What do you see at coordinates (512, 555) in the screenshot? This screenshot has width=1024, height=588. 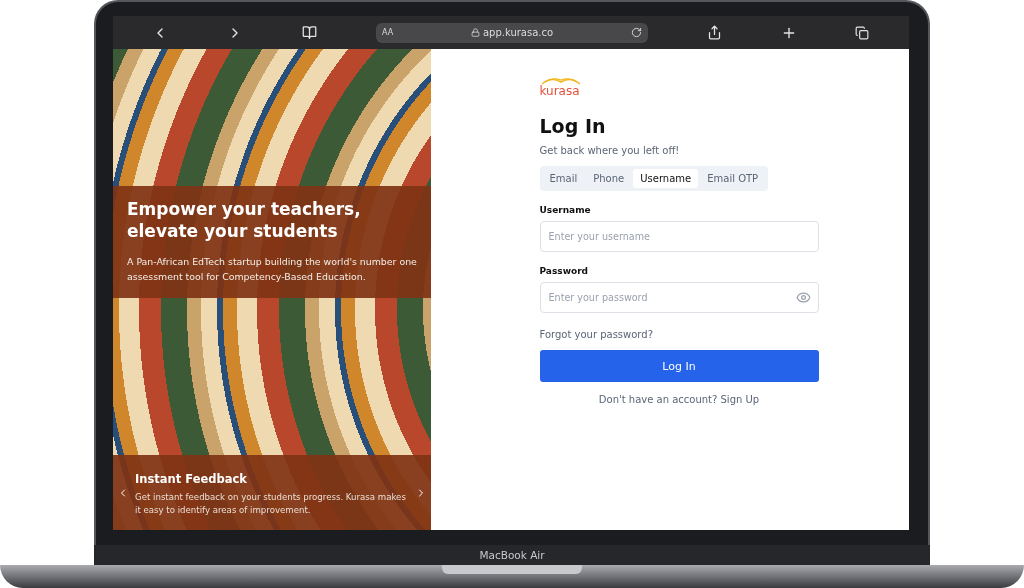 I see `device-label: MacBook Air` at bounding box center [512, 555].